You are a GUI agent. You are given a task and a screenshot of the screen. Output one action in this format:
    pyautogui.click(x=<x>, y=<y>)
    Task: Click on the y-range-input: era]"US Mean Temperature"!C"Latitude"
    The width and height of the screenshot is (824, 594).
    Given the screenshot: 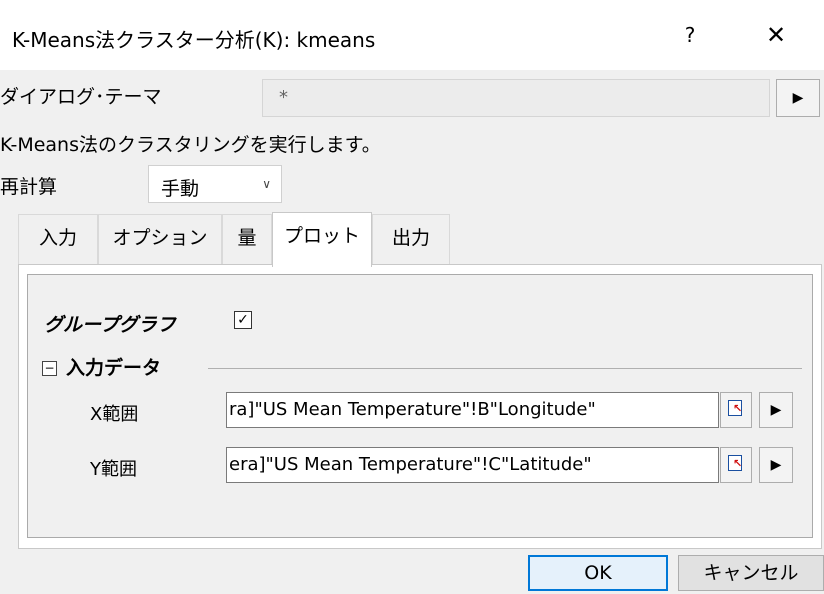 What is the action you would take?
    pyautogui.click(x=472, y=465)
    